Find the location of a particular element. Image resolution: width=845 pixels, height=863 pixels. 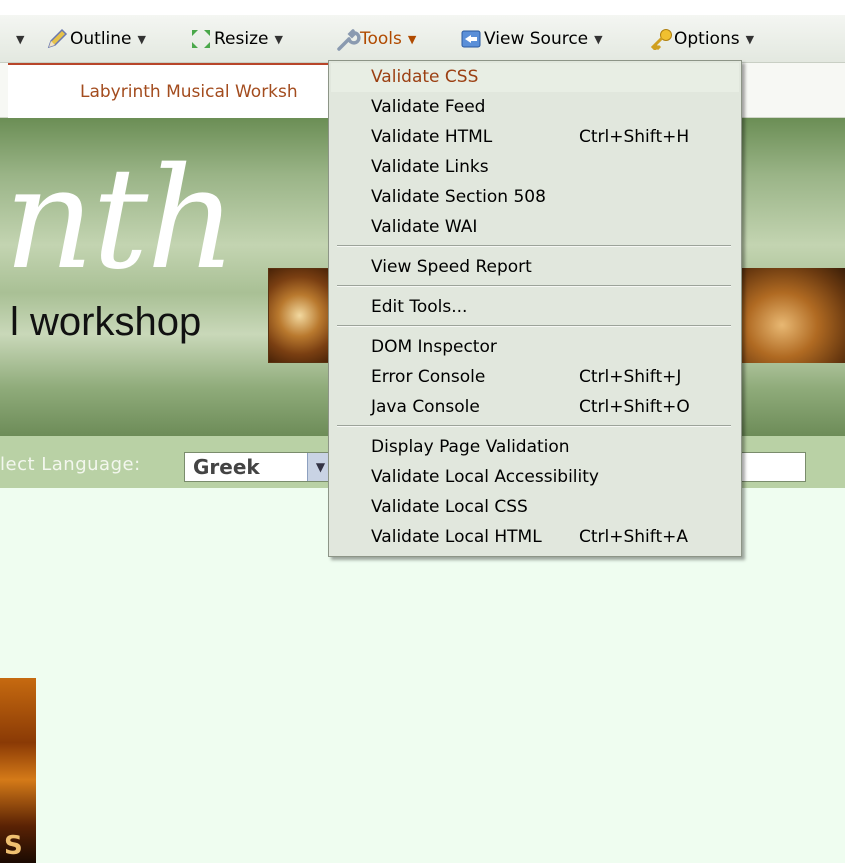

menu-item-error-console: Error Console Ctrl+Shift+J is located at coordinates (535, 377).